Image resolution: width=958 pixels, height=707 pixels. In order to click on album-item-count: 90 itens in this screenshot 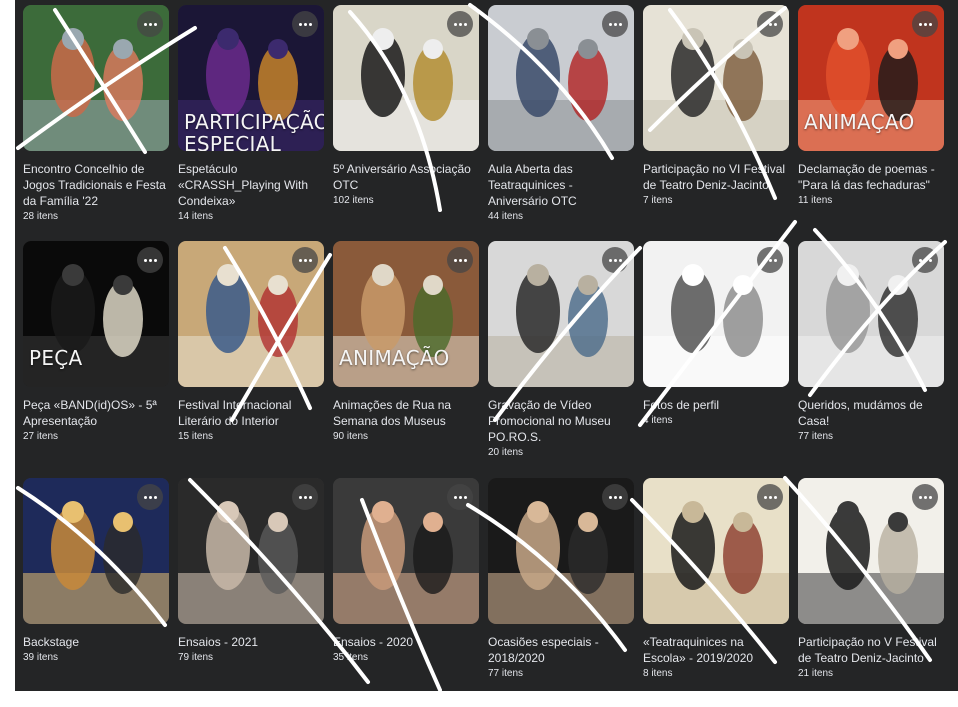, I will do `click(351, 436)`.